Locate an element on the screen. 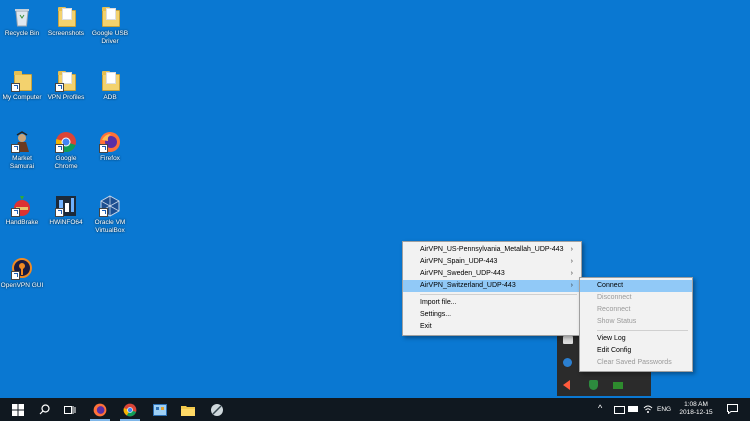 This screenshot has height=421, width=750. menu-item-label: Exit is located at coordinates (426, 326).